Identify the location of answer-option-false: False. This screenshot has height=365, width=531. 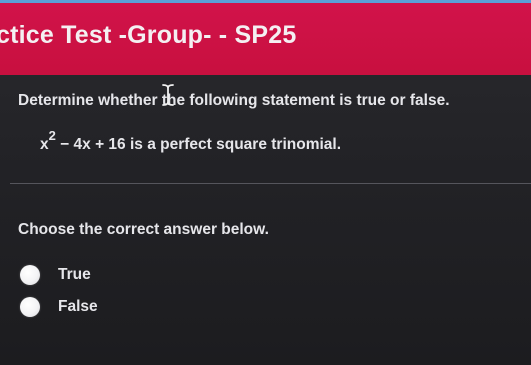
(59, 307).